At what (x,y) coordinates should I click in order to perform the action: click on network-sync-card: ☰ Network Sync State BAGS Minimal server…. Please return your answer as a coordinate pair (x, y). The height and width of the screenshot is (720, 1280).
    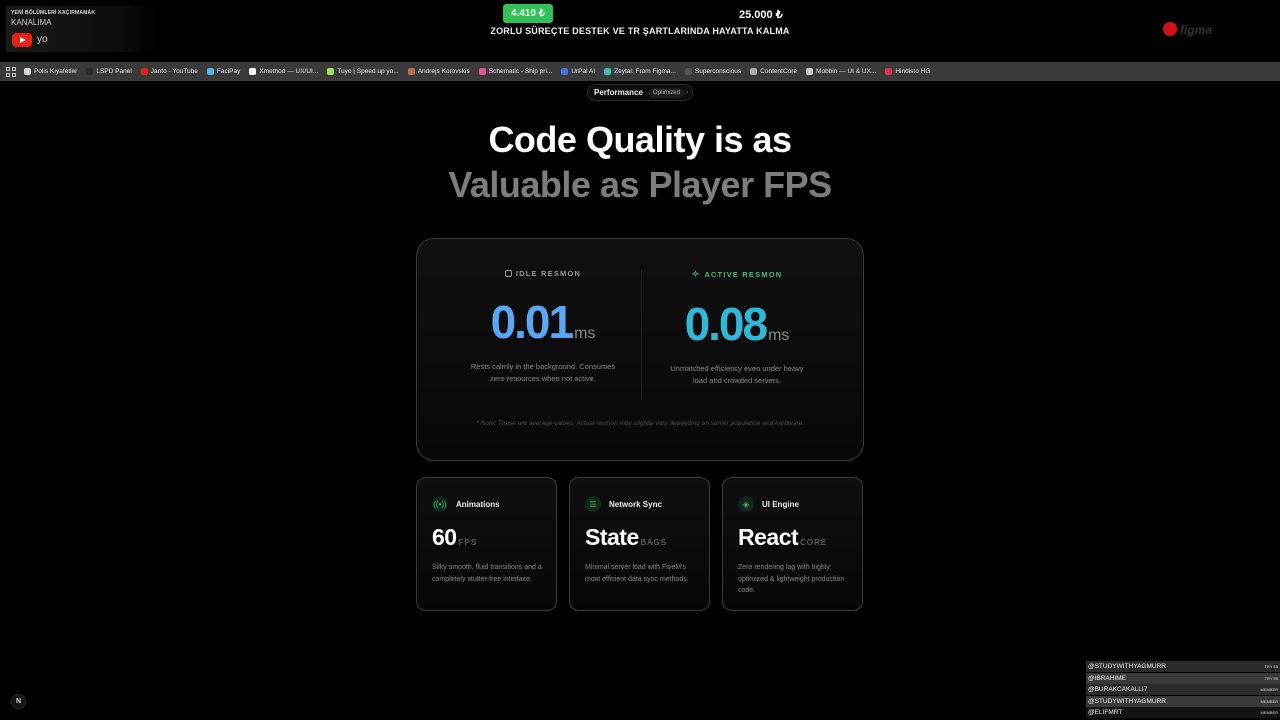
    Looking at the image, I should click on (639, 544).